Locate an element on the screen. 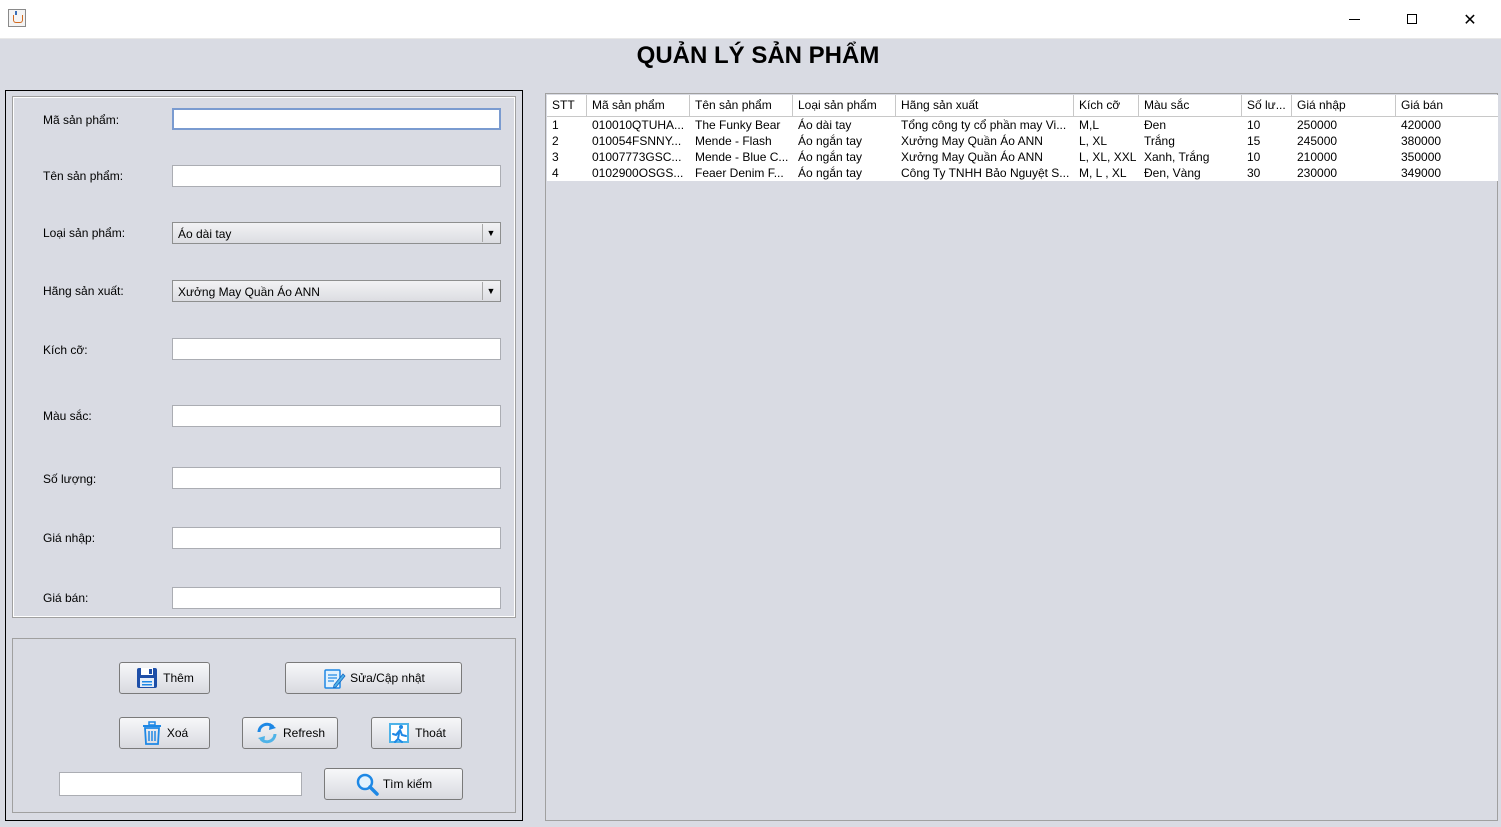 The width and height of the screenshot is (1501, 827). titlebar-divider is located at coordinates (750, 38).